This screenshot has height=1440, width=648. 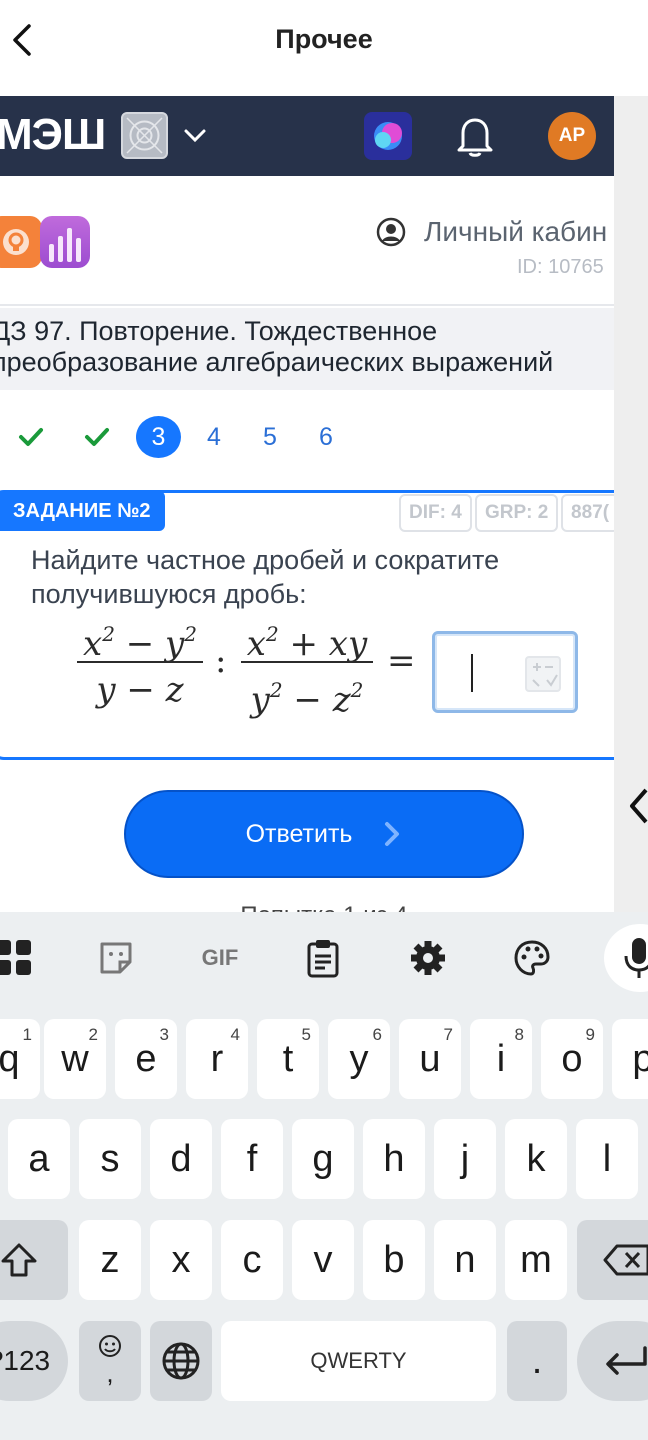 What do you see at coordinates (612, 1361) in the screenshot?
I see `enter-key` at bounding box center [612, 1361].